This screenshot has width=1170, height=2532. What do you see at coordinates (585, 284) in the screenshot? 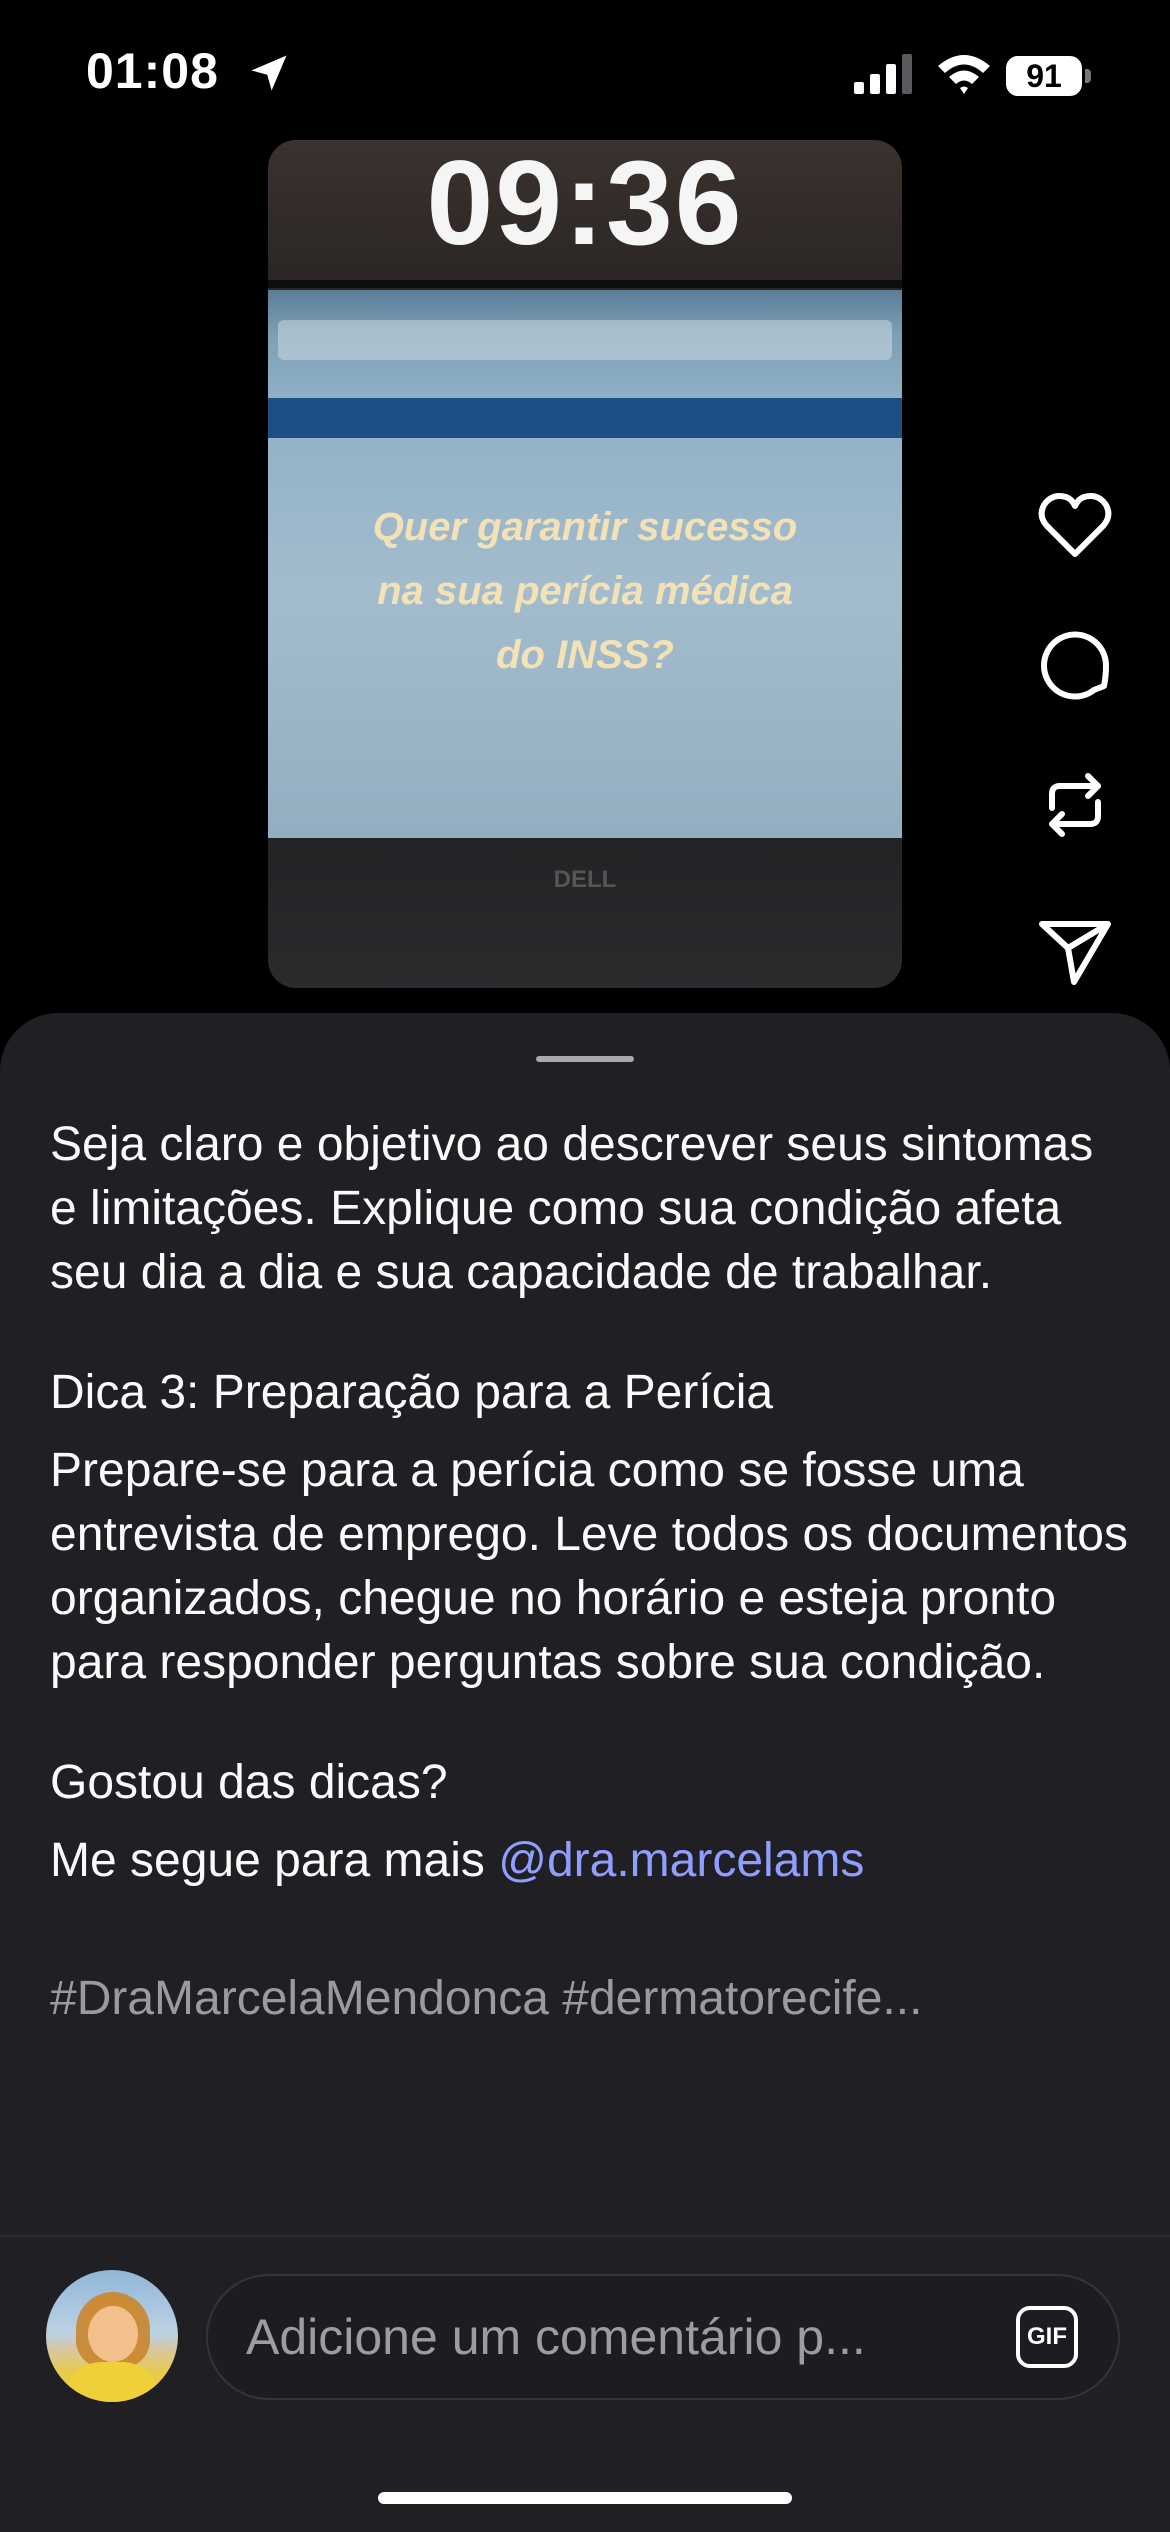
I see `video-monitor-frame` at bounding box center [585, 284].